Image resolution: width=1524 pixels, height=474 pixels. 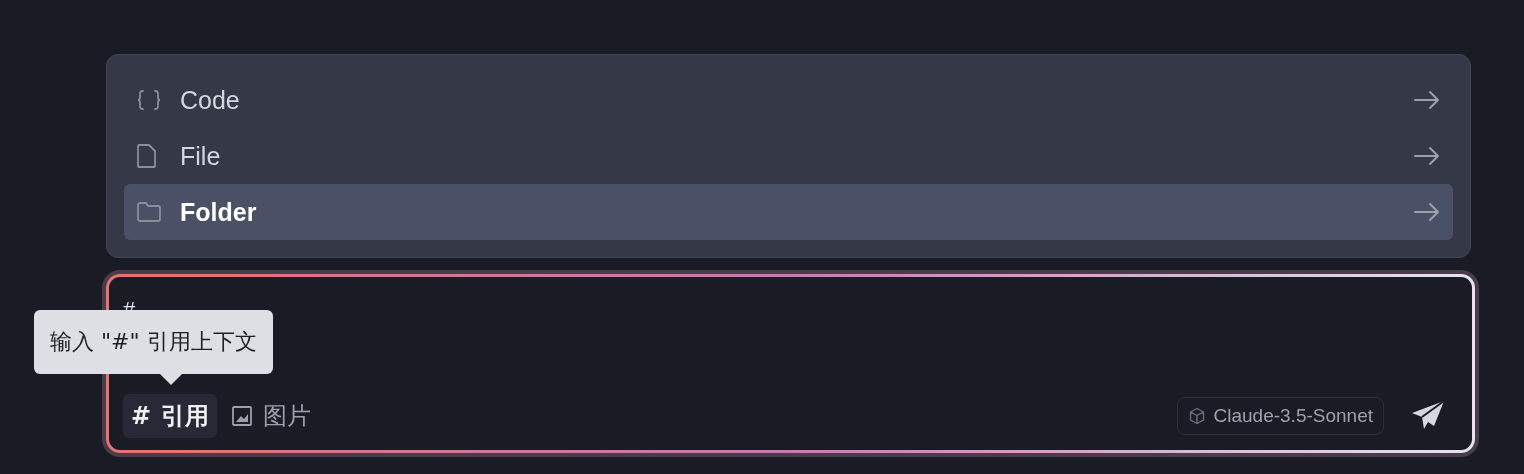 I want to click on folder-icon, so click(x=149, y=212).